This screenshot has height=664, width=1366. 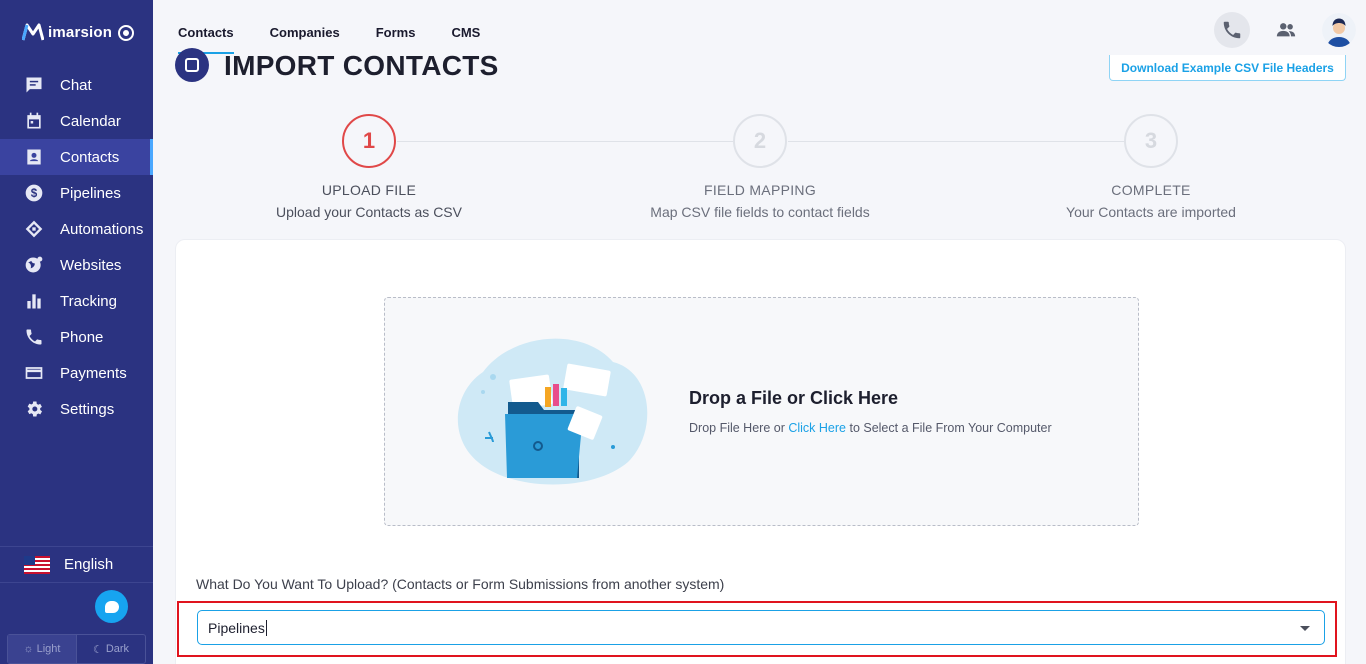 What do you see at coordinates (266, 627) in the screenshot?
I see `text-cursor` at bounding box center [266, 627].